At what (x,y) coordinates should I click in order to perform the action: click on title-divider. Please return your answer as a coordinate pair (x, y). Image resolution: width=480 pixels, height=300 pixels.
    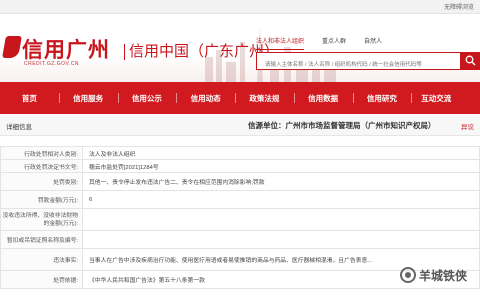
    Looking at the image, I should click on (124, 52).